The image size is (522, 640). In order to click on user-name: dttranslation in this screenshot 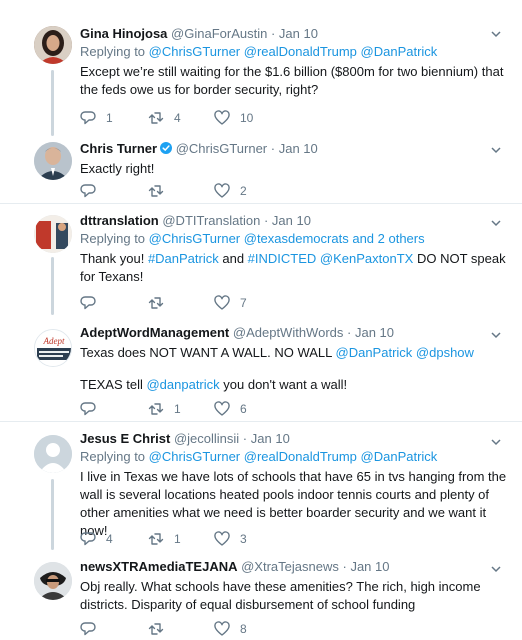, I will do `click(119, 220)`.